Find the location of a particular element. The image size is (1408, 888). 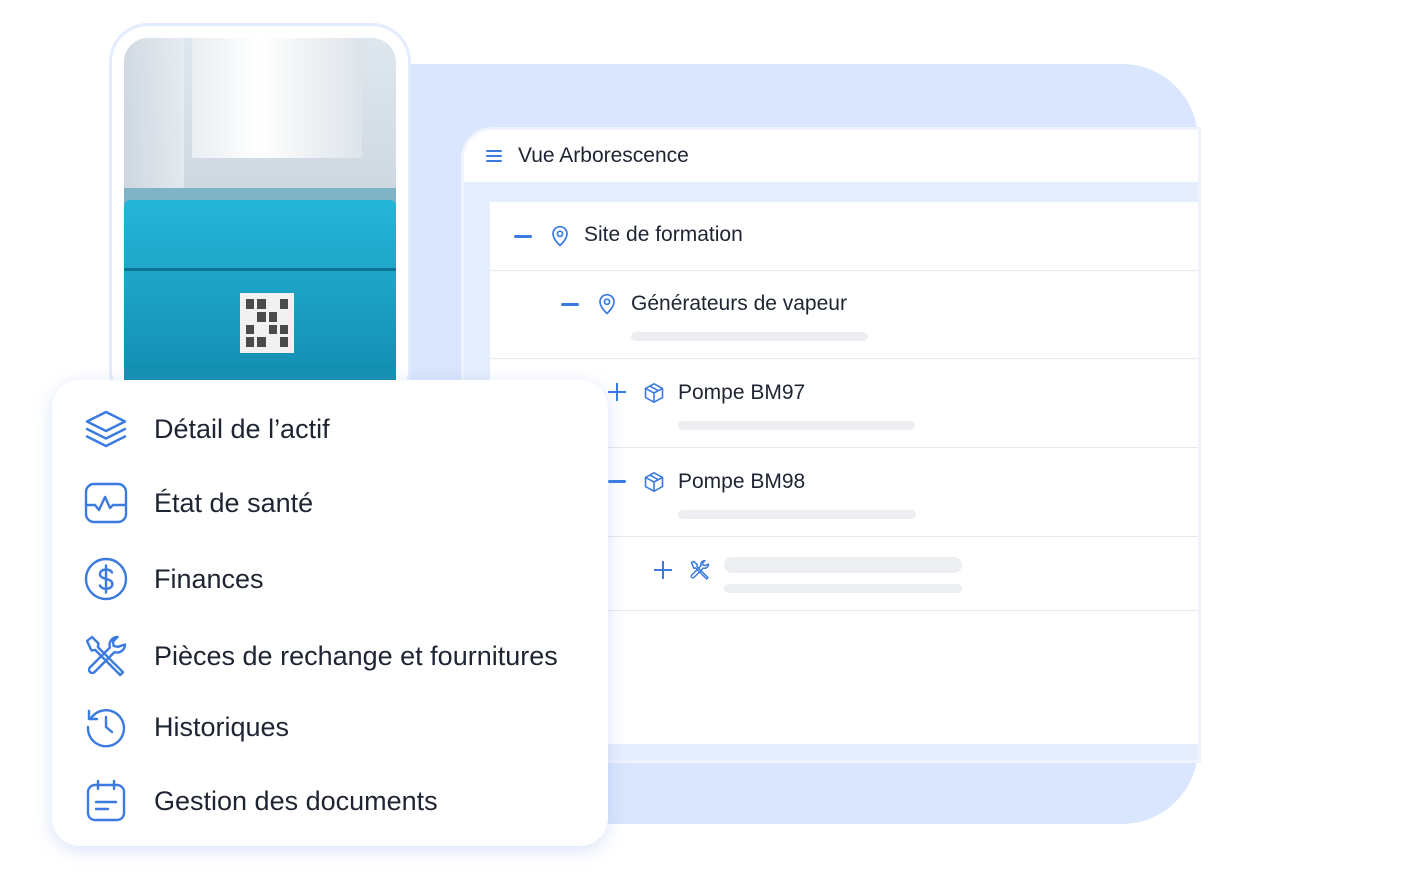

menu-item-pieces-de-rechange: Pièces de rechange et fournitures is located at coordinates (330, 656).